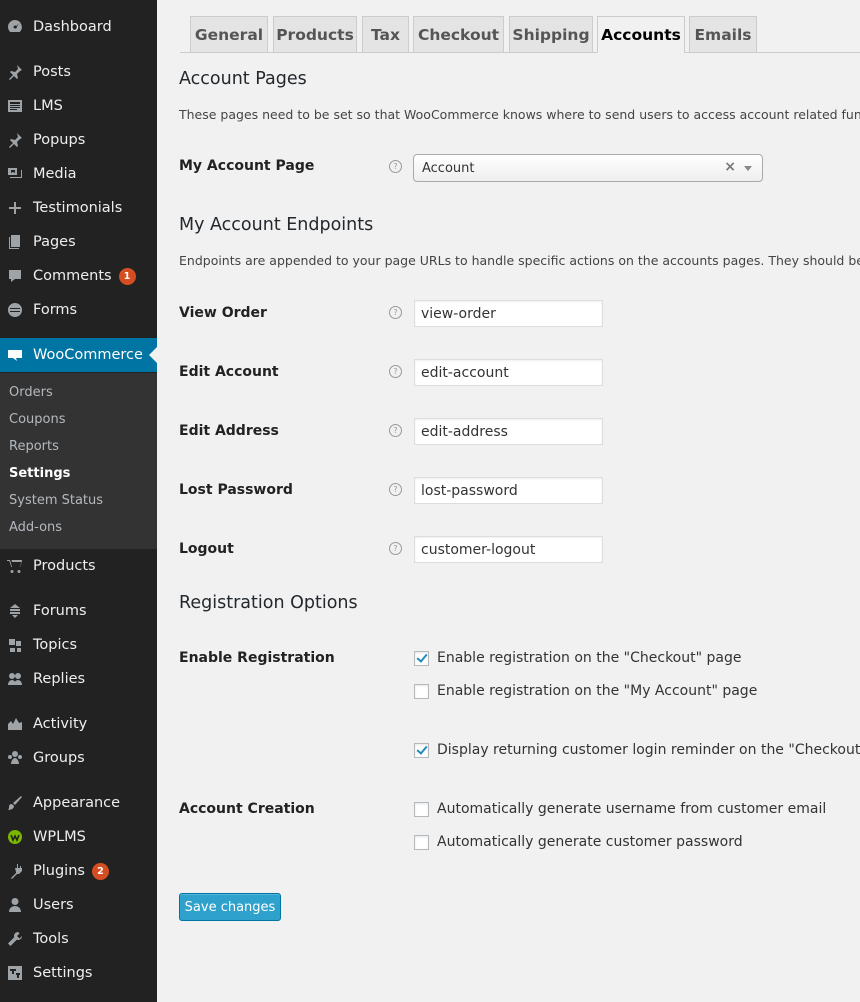 The image size is (860, 1002). What do you see at coordinates (78, 905) in the screenshot?
I see `menu-users: Users` at bounding box center [78, 905].